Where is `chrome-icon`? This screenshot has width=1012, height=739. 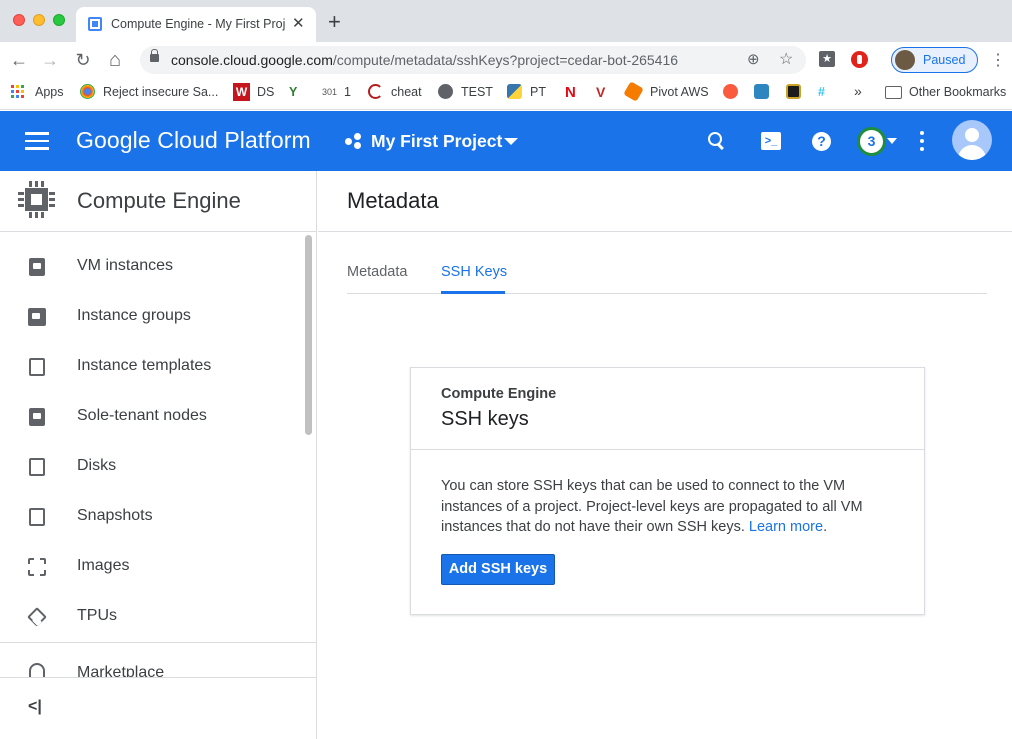
chrome-icon is located at coordinates (87, 91).